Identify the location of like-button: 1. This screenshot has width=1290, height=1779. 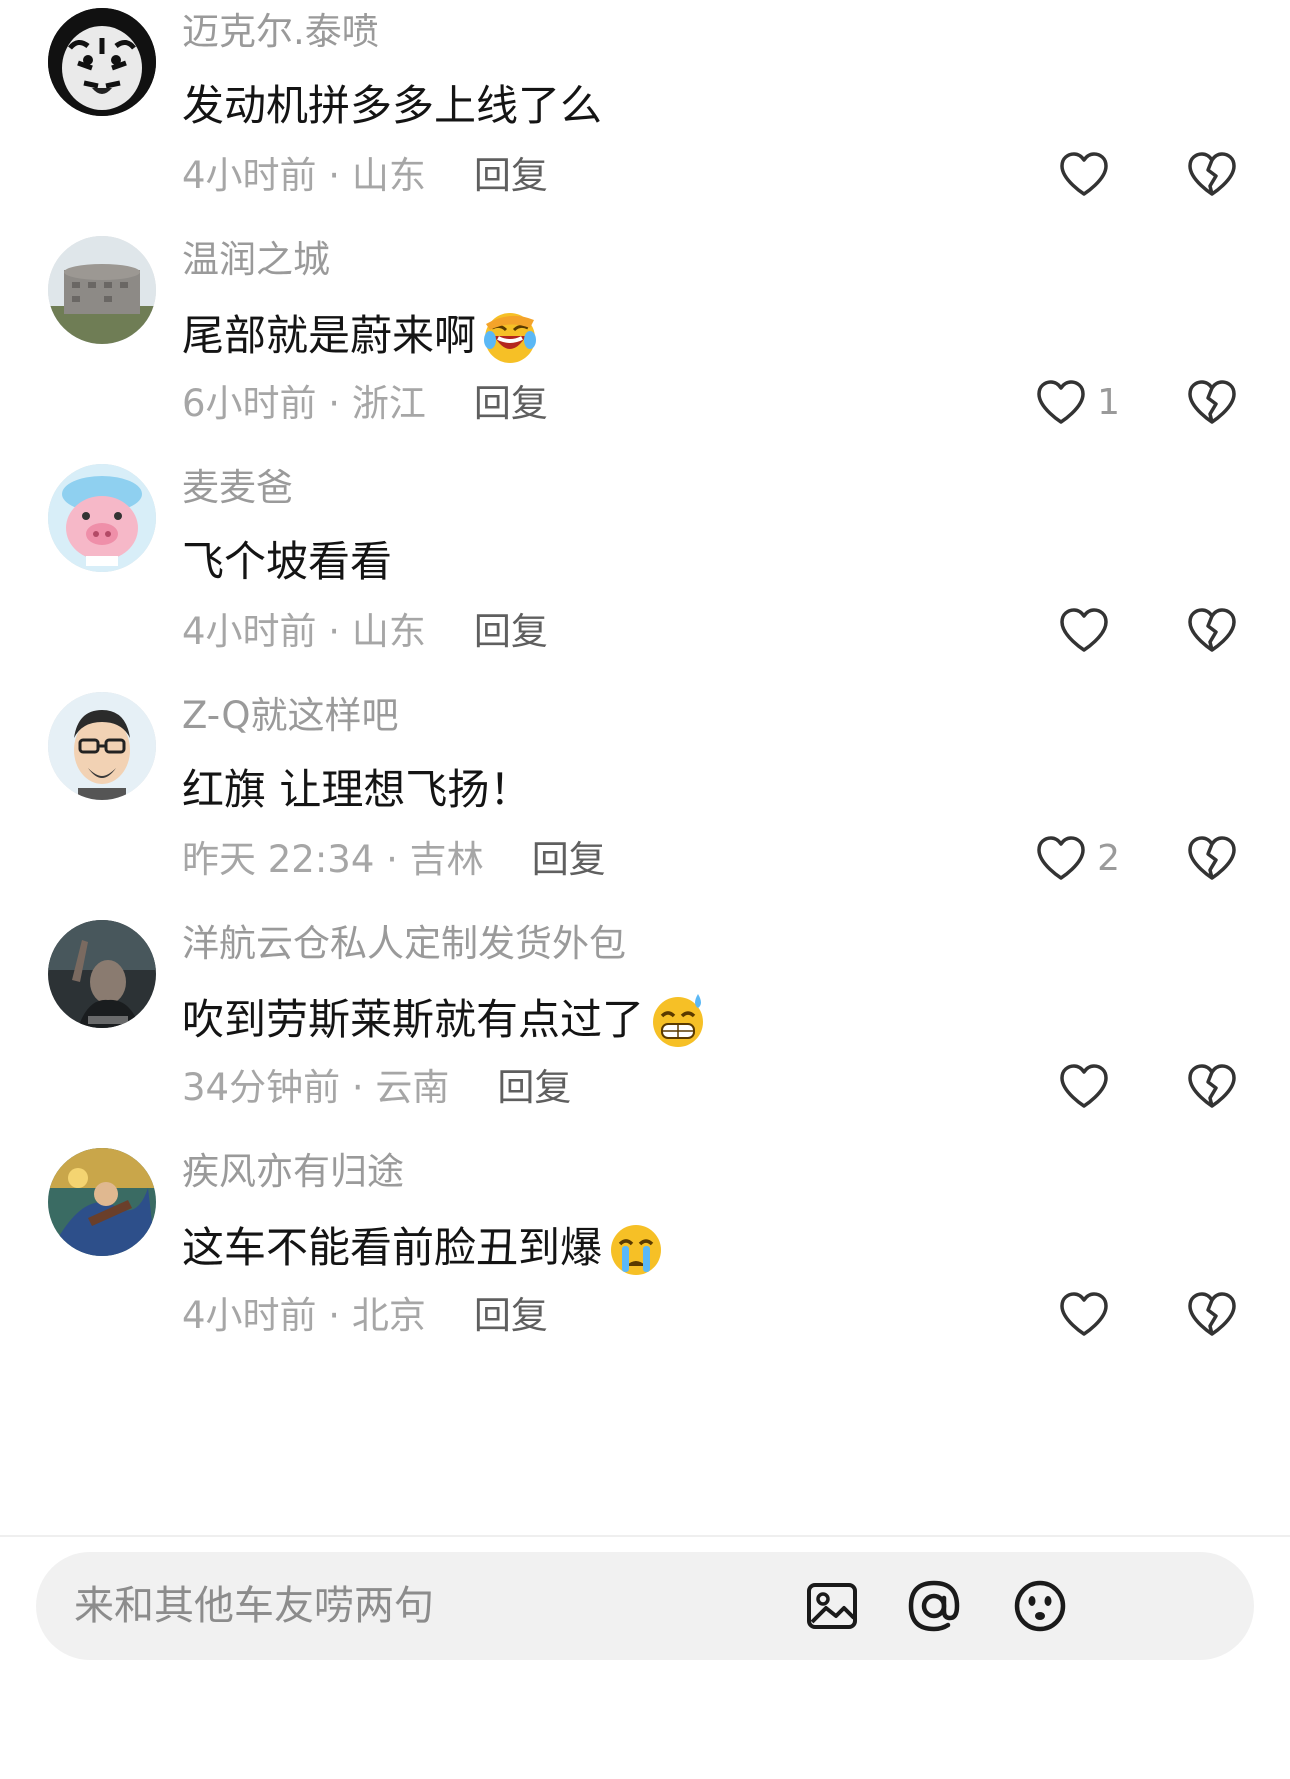
(1077, 402).